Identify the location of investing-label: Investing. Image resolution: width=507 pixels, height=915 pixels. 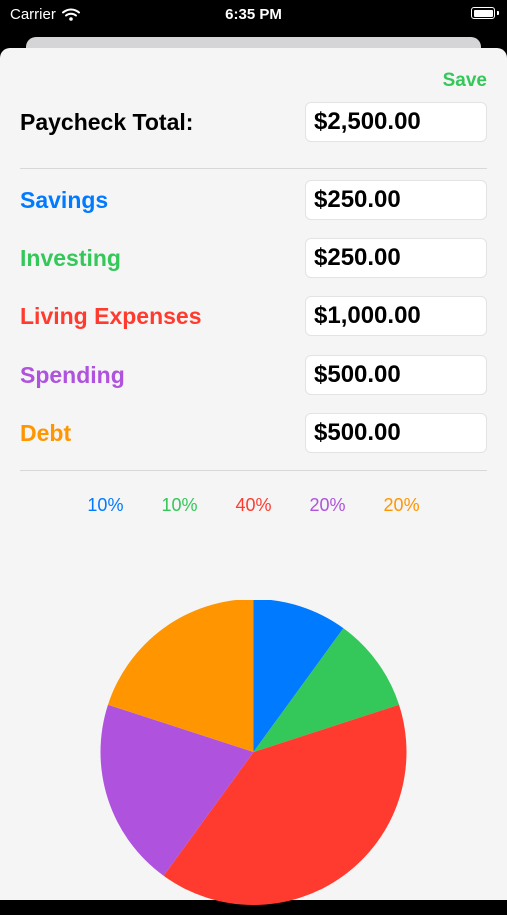
(70, 257).